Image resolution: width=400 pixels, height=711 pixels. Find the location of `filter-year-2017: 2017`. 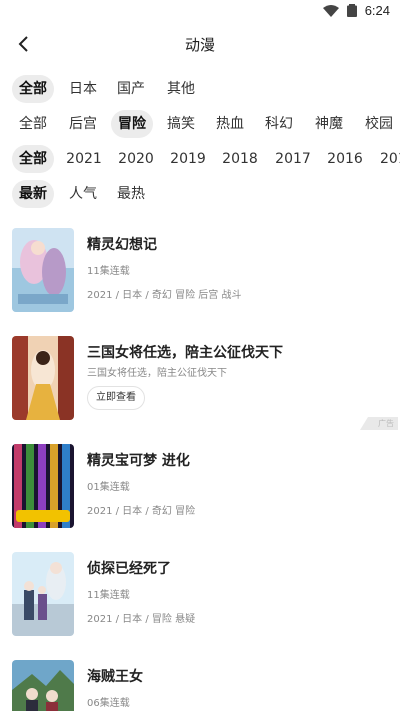

filter-year-2017: 2017 is located at coordinates (293, 159).